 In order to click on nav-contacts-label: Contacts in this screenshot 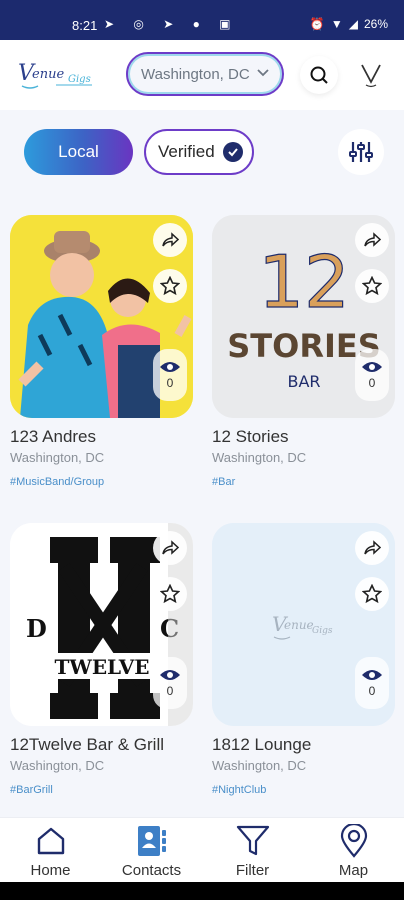, I will do `click(151, 870)`.